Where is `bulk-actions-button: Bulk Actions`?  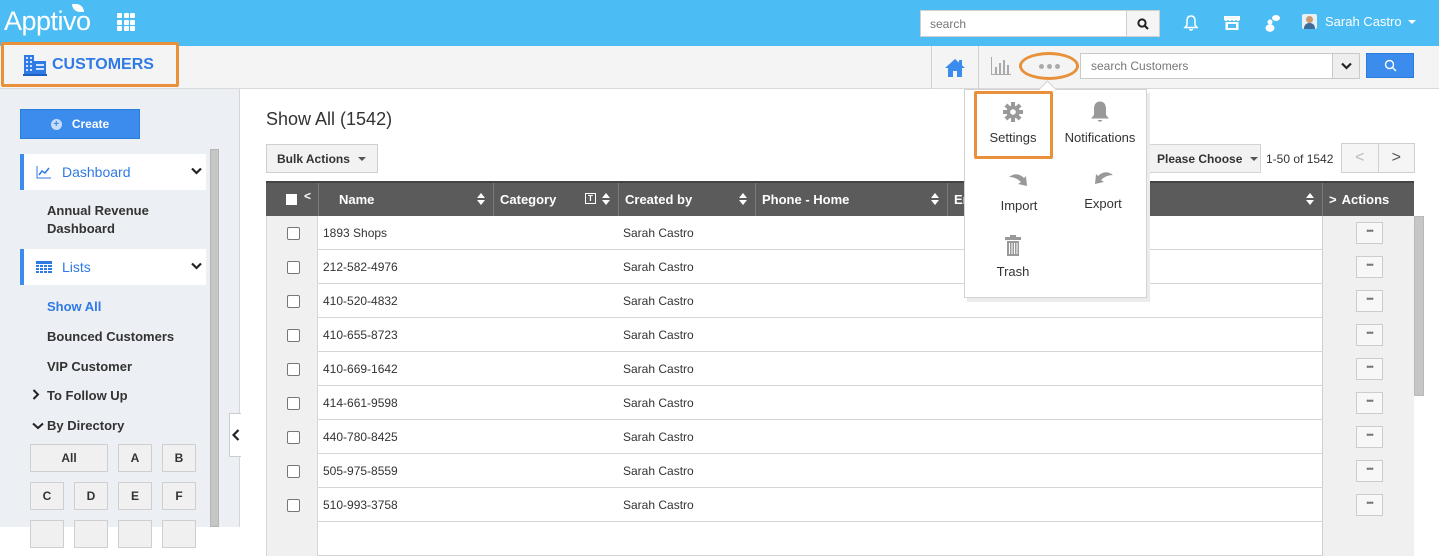 bulk-actions-button: Bulk Actions is located at coordinates (322, 158).